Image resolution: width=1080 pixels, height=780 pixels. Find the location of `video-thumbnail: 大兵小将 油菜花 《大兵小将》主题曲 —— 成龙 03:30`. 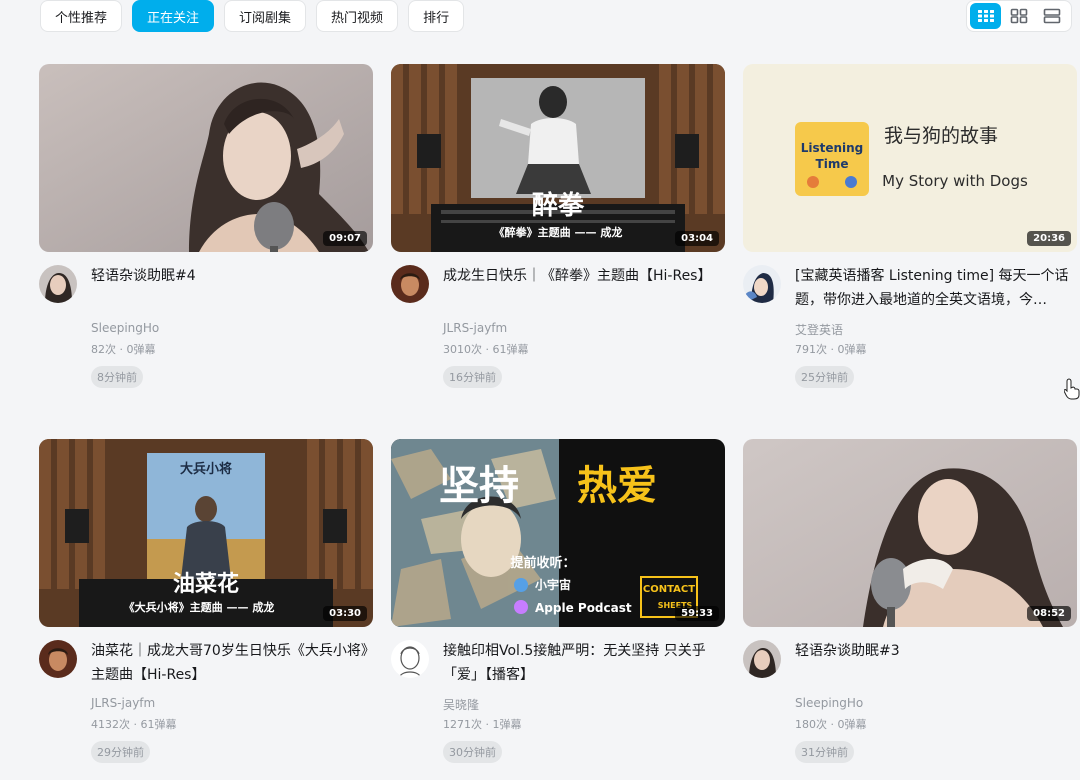

video-thumbnail: 大兵小将 油菜花 《大兵小将》主题曲 —— 成龙 03:30 is located at coordinates (206, 533).